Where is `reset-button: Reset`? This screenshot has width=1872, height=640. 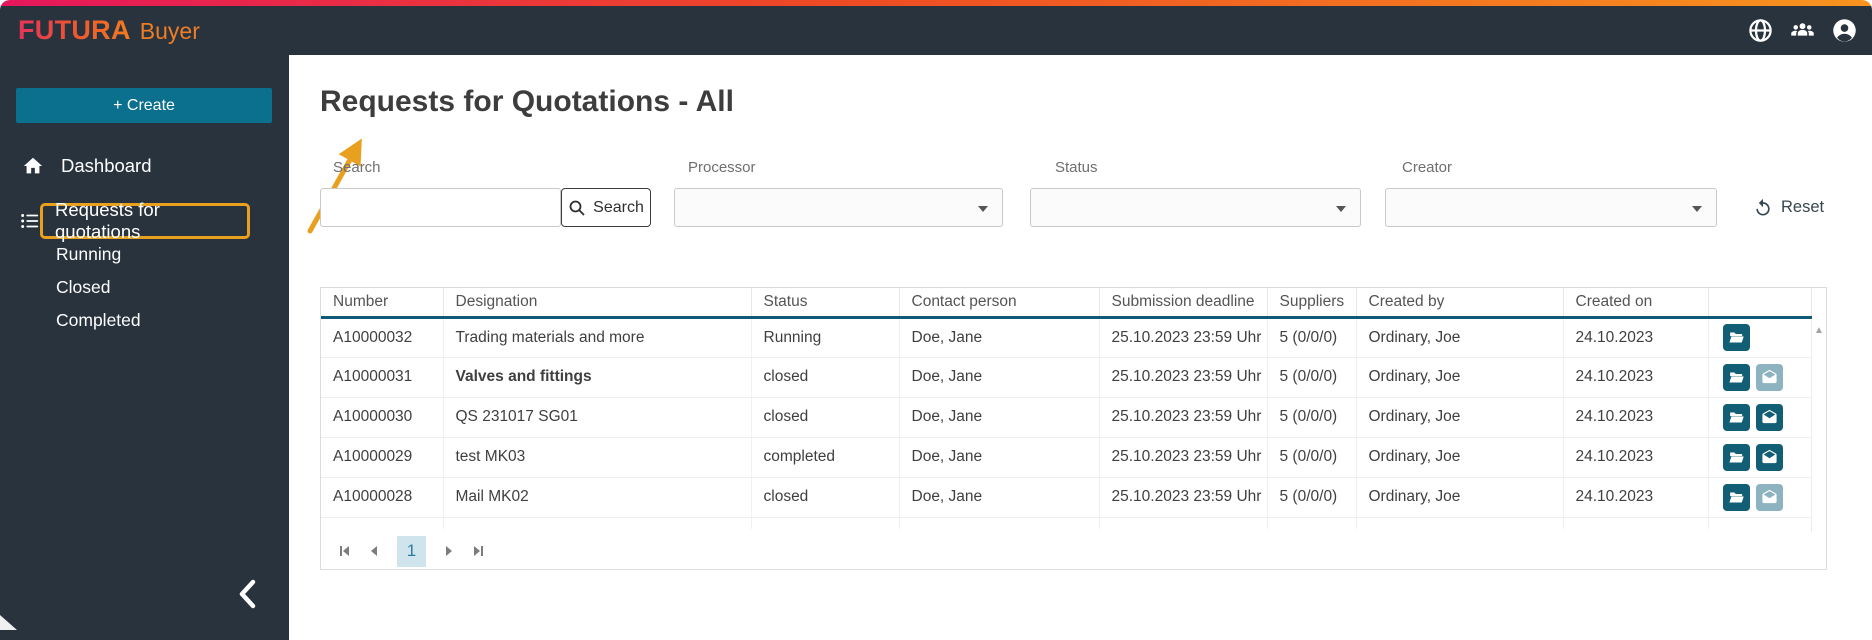 reset-button: Reset is located at coordinates (1788, 207).